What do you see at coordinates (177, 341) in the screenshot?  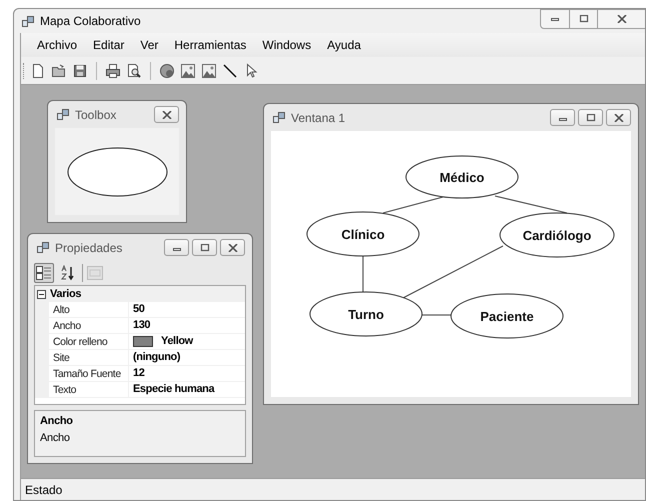 I see `property-value: Yellow` at bounding box center [177, 341].